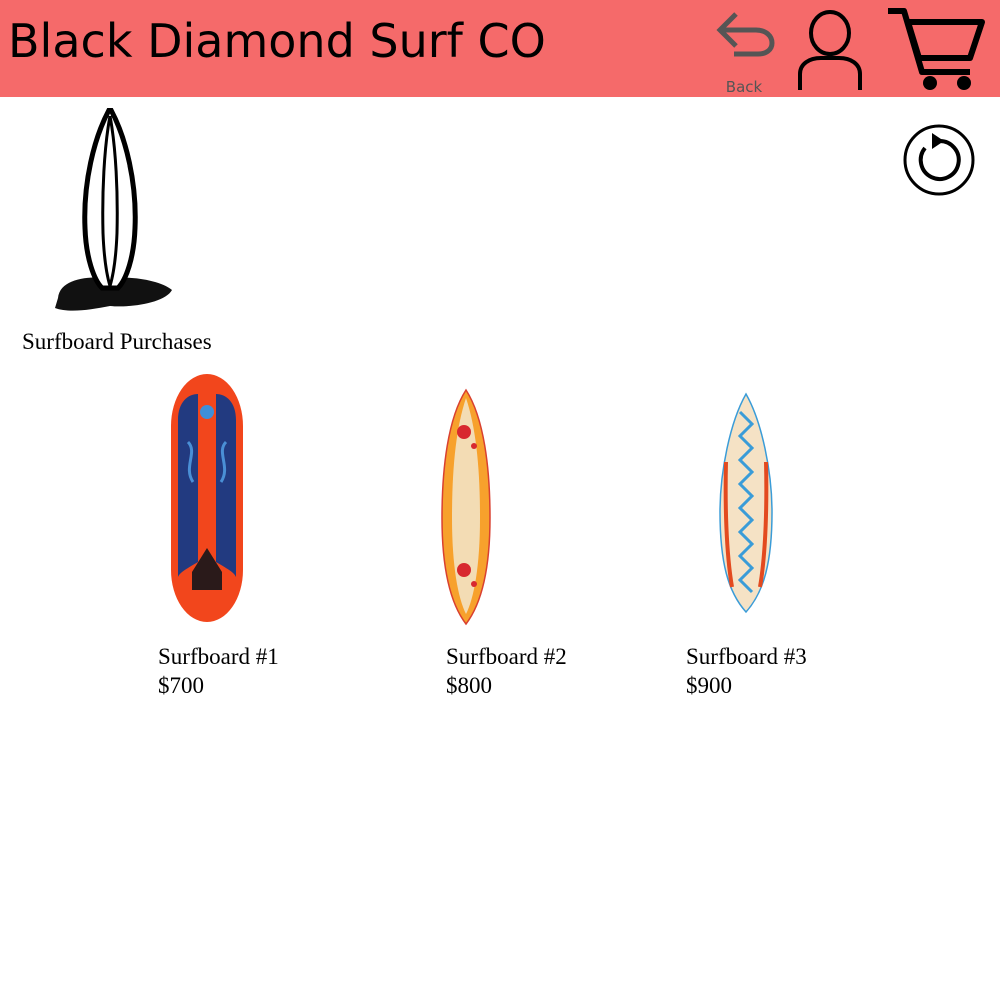 This screenshot has height=1000, width=1000. What do you see at coordinates (745, 34) in the screenshot?
I see `back-arrow-icon` at bounding box center [745, 34].